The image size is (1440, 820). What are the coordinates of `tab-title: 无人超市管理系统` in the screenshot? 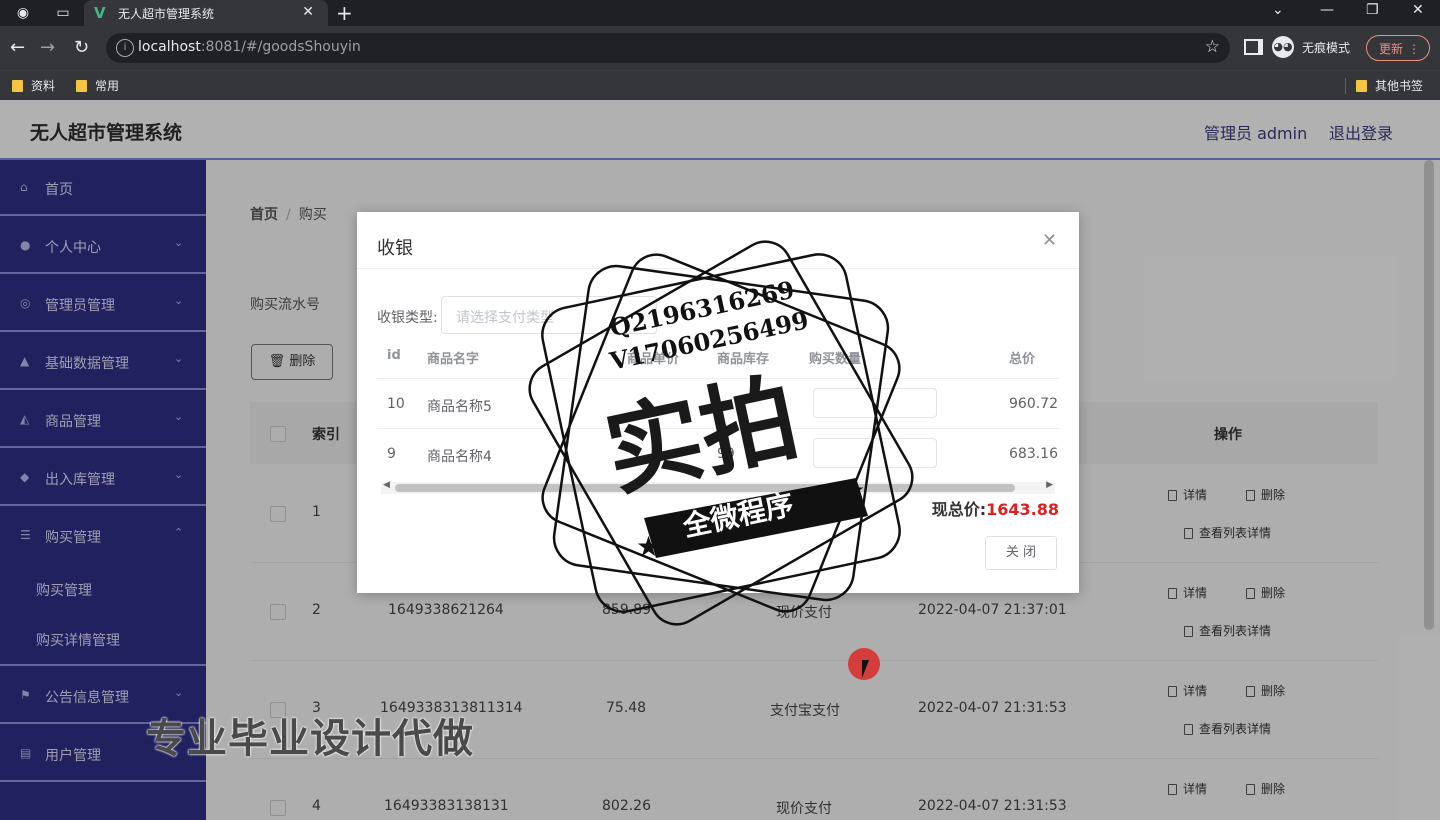 It's located at (166, 14).